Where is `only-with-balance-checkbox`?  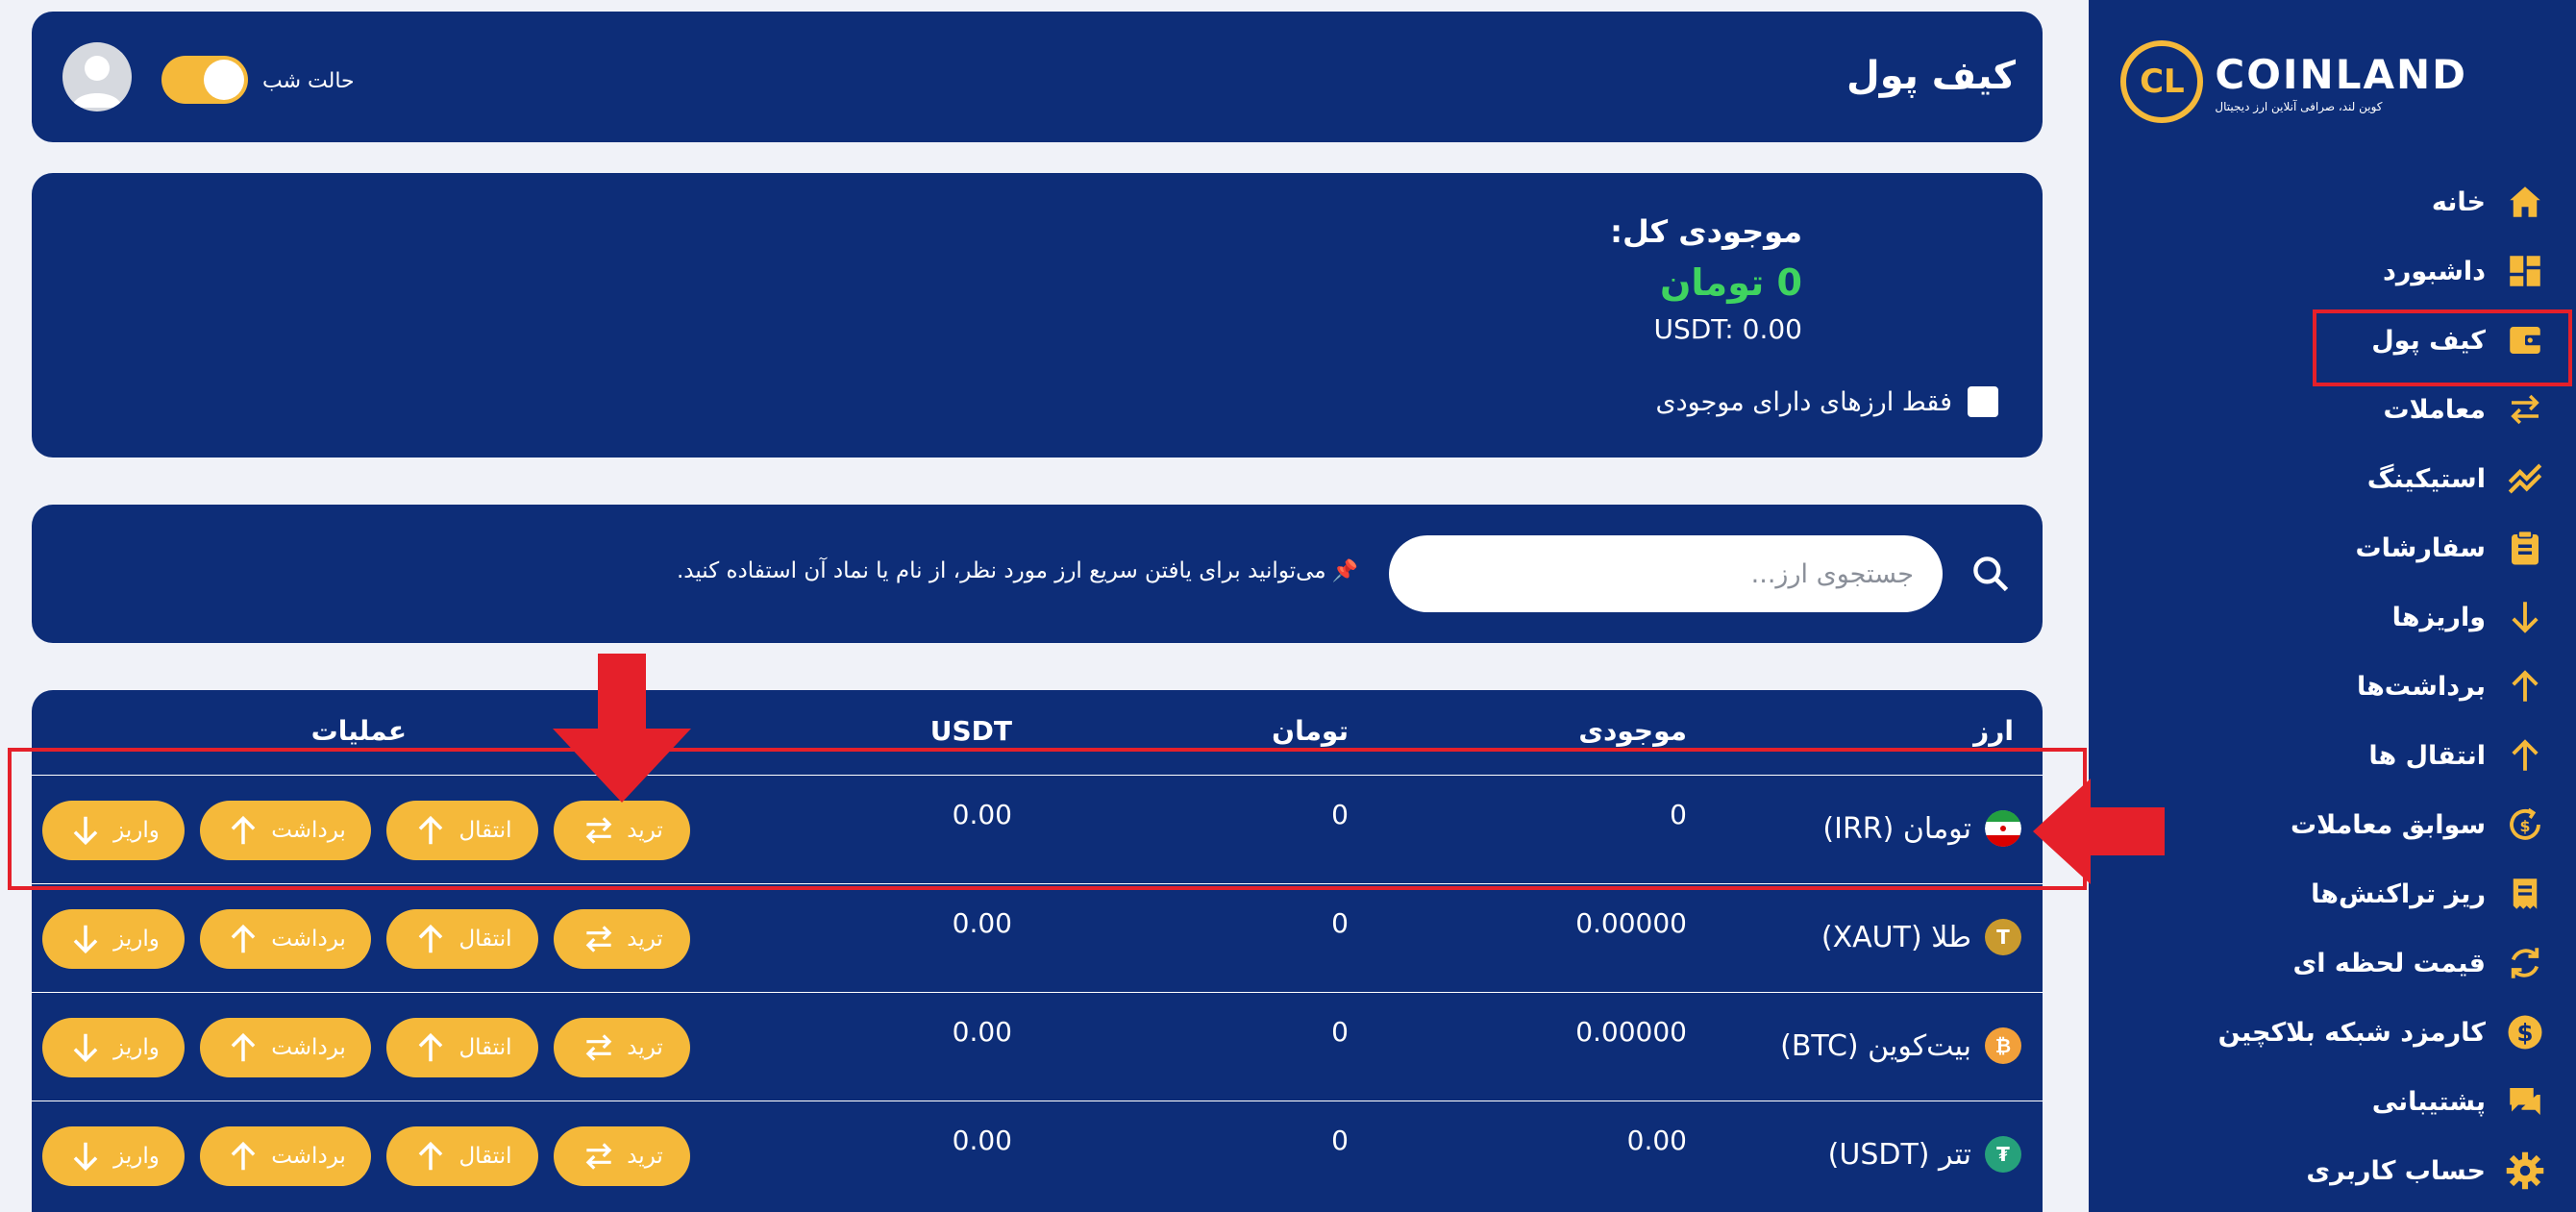 only-with-balance-checkbox is located at coordinates (1983, 401).